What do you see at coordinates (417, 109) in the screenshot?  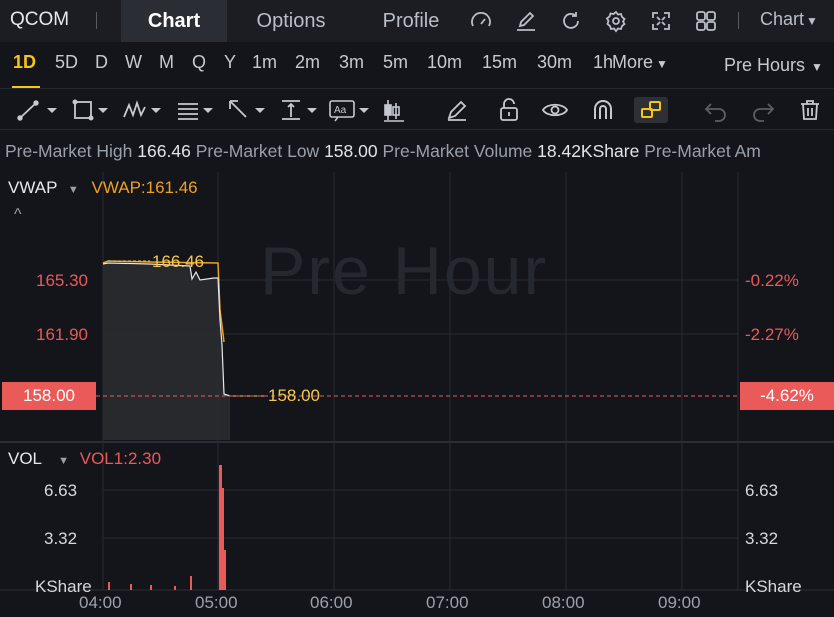 I see `drawing-toolbar: Aa` at bounding box center [417, 109].